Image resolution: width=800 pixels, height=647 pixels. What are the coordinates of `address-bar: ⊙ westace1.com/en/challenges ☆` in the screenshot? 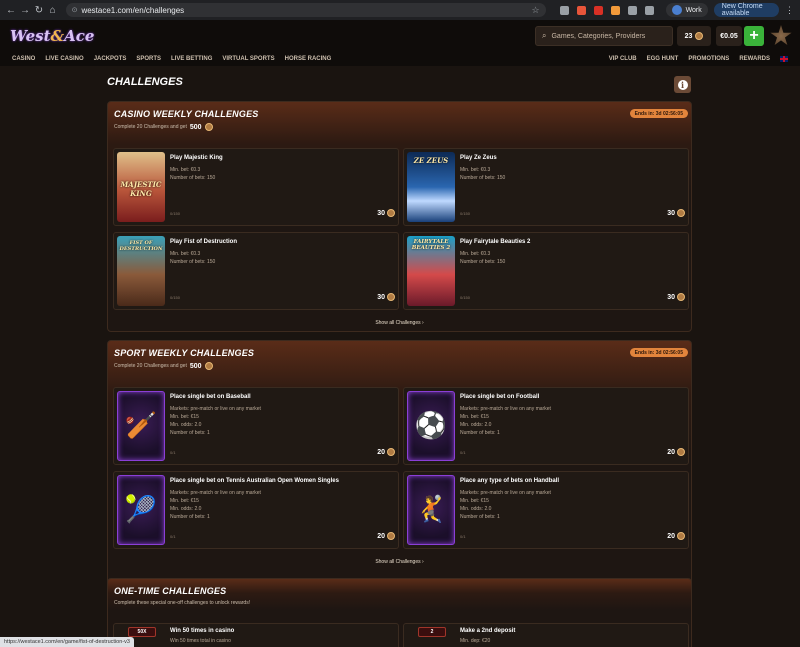 It's located at (305, 10).